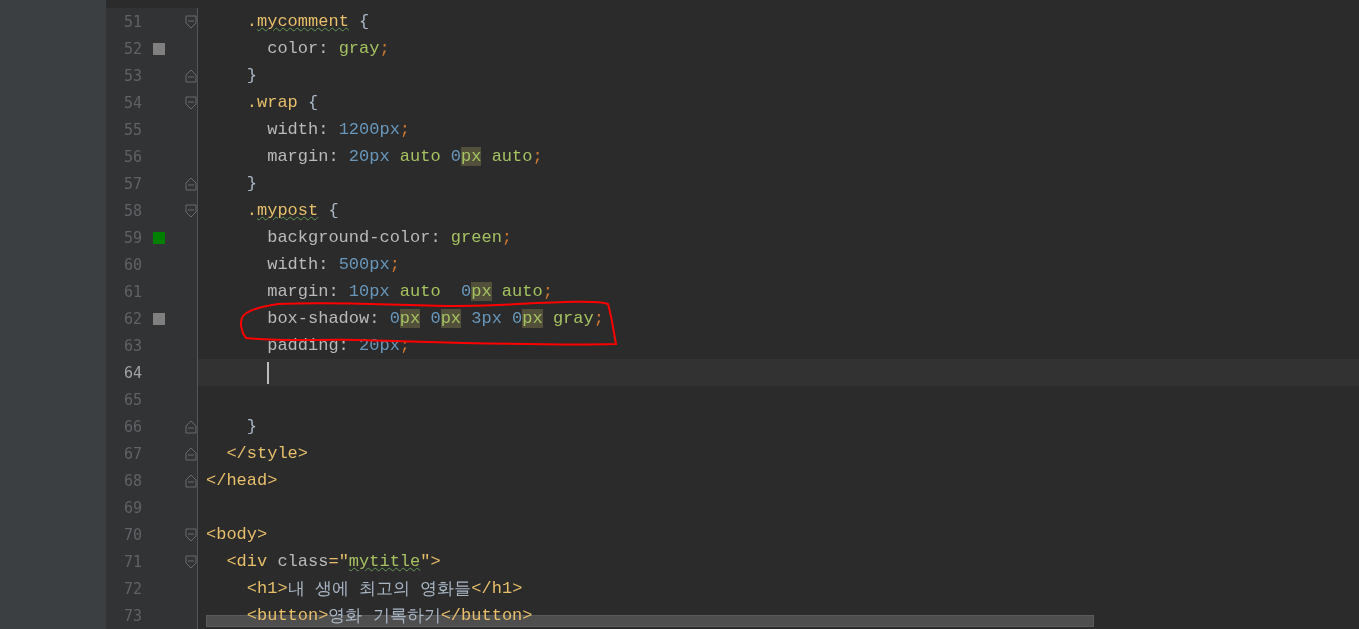  Describe the element at coordinates (237, 534) in the screenshot. I see `html-tag: <body>` at that location.